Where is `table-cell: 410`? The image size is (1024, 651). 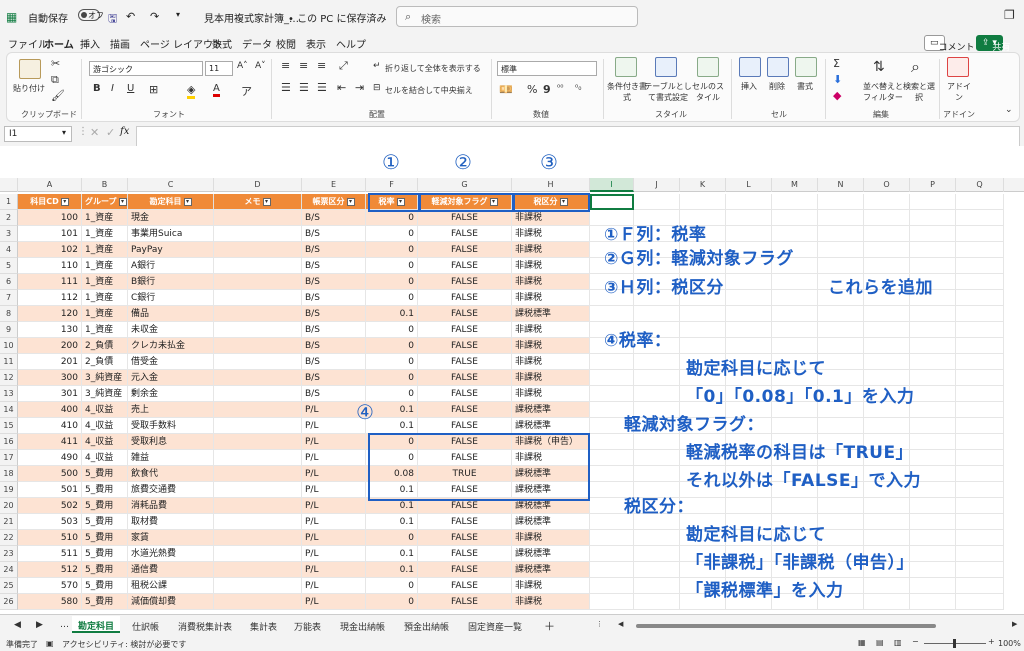
table-cell: 410 is located at coordinates (50, 426).